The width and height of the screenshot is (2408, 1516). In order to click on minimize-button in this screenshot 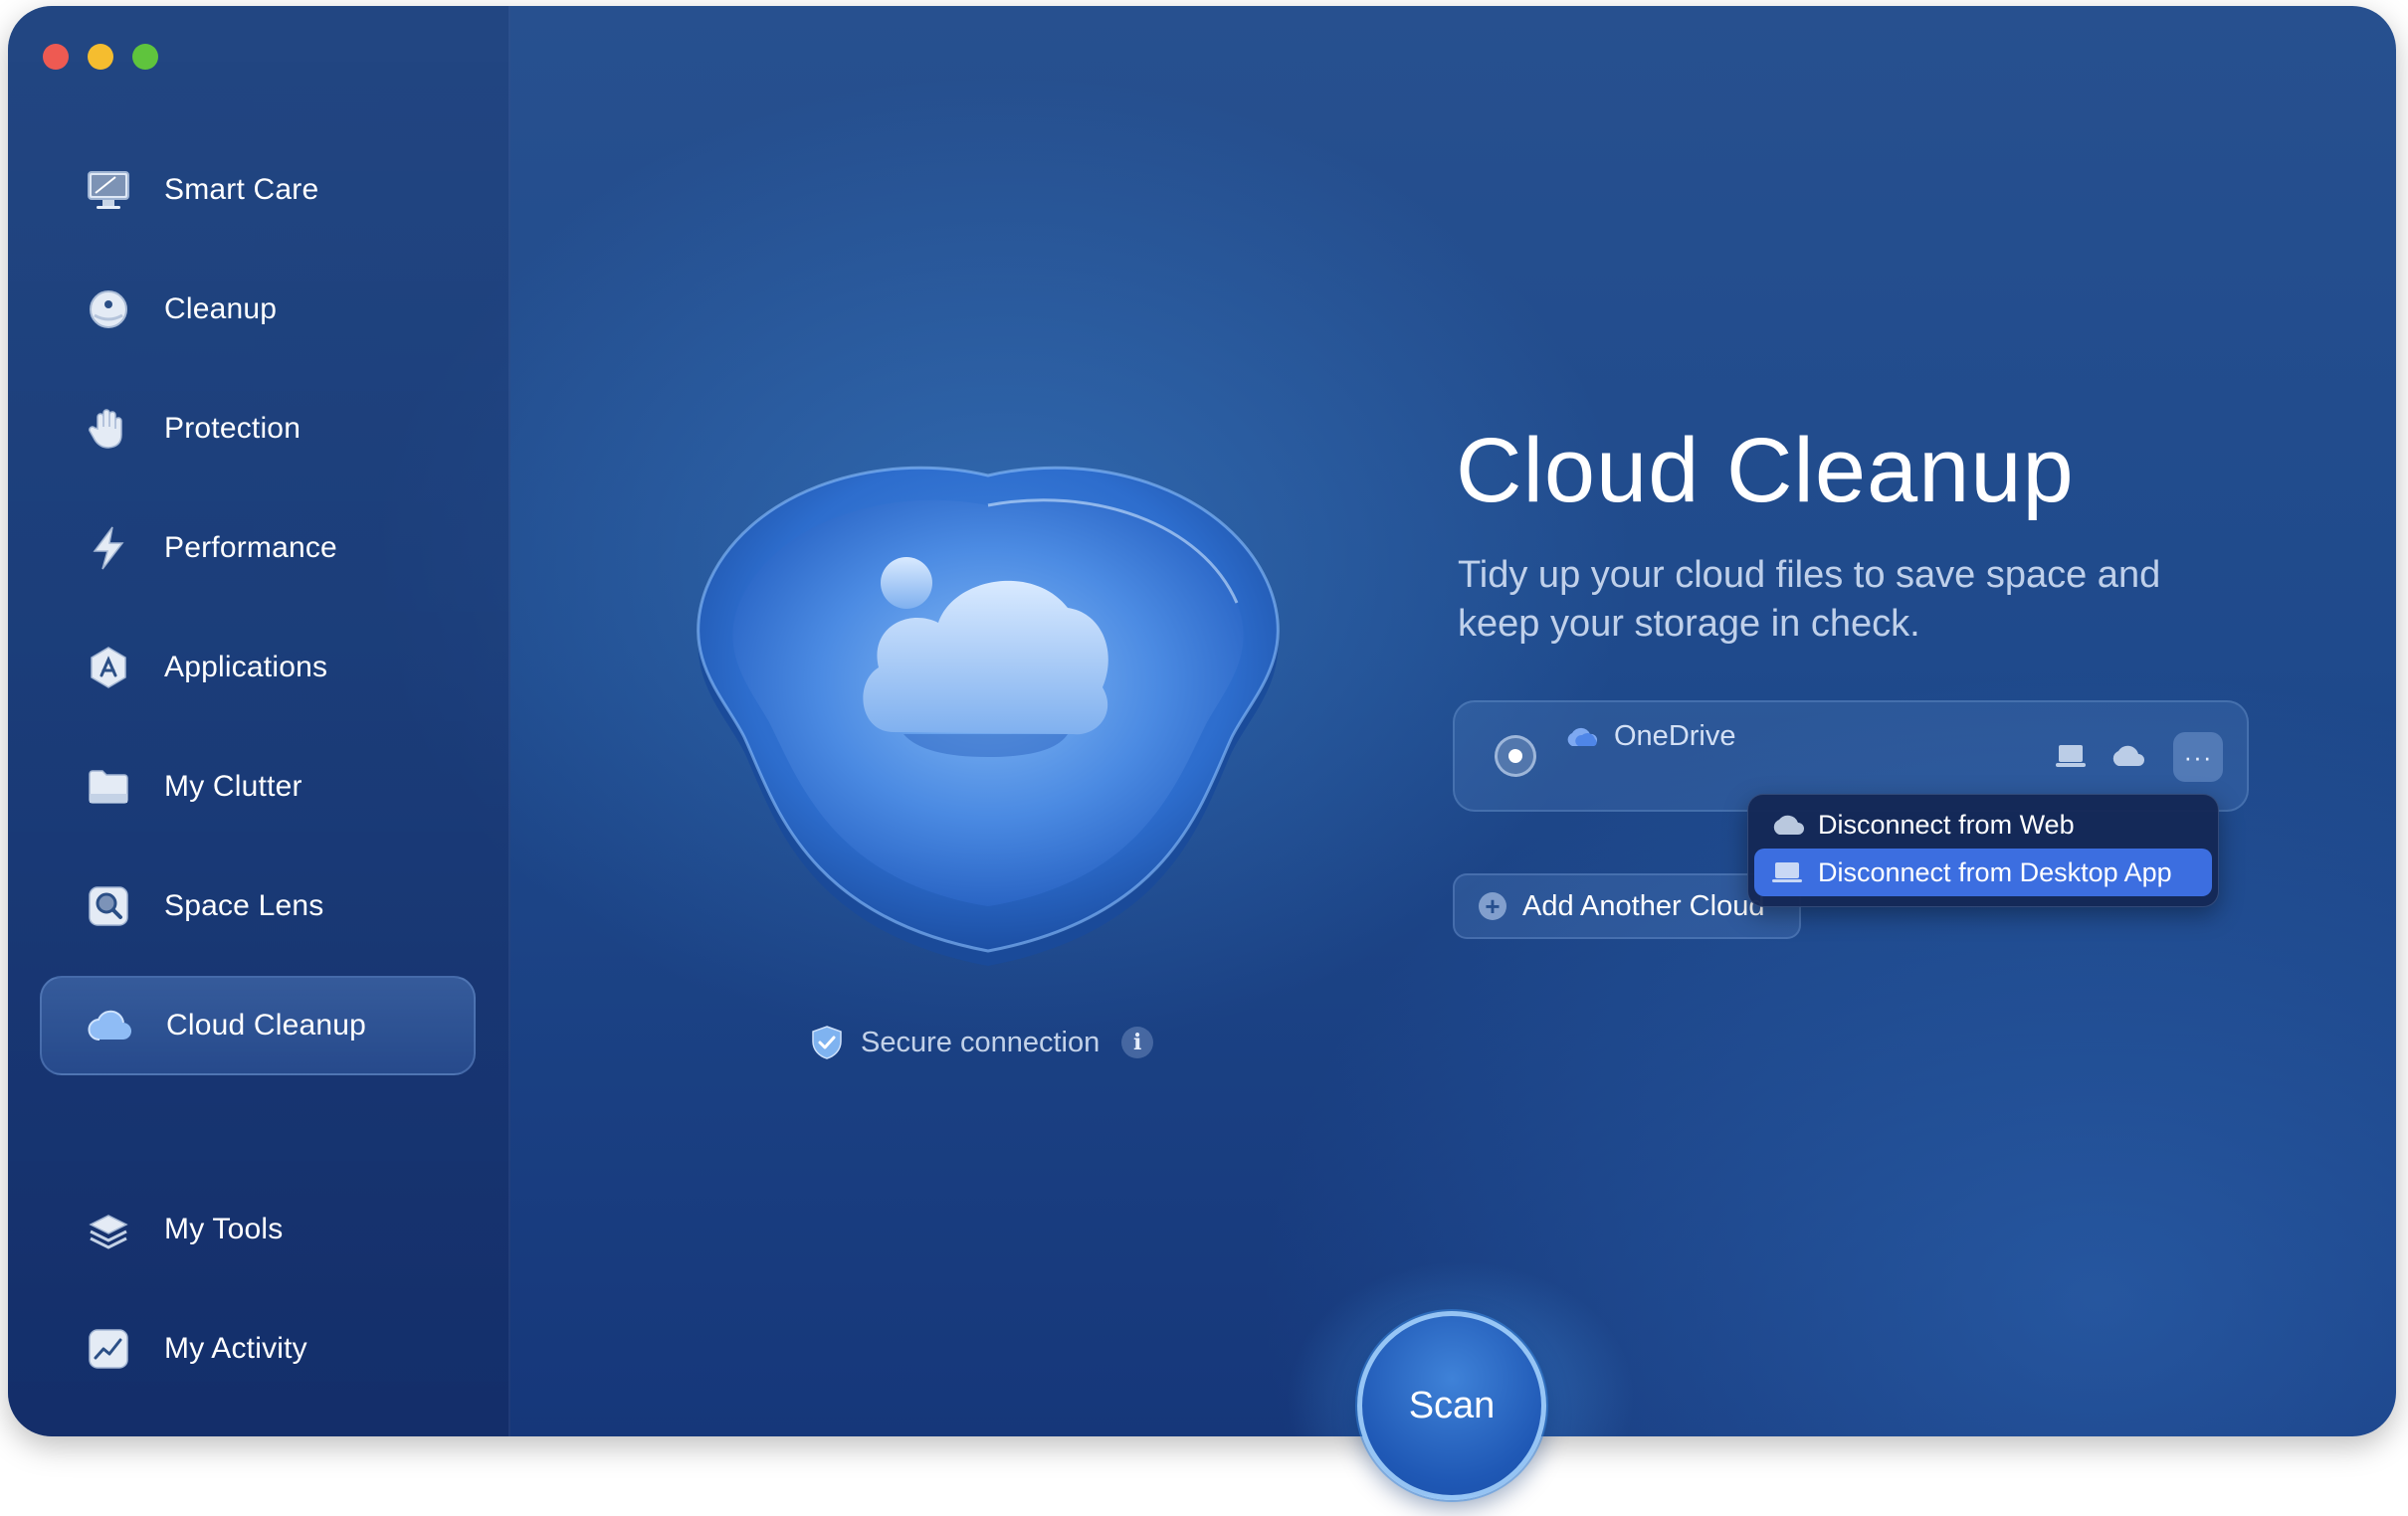, I will do `click(100, 57)`.